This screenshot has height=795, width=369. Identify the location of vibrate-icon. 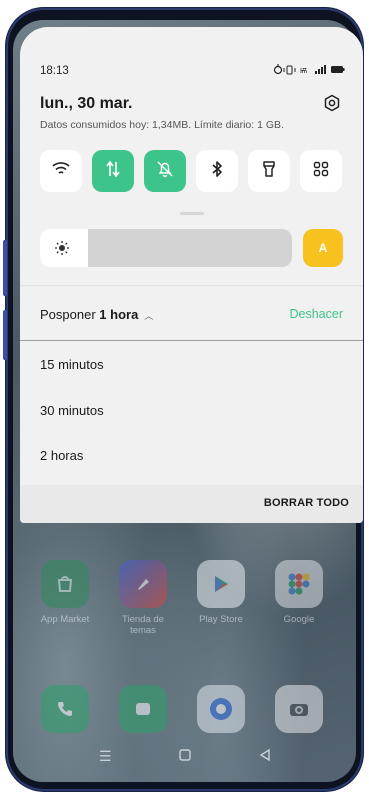
(289, 70).